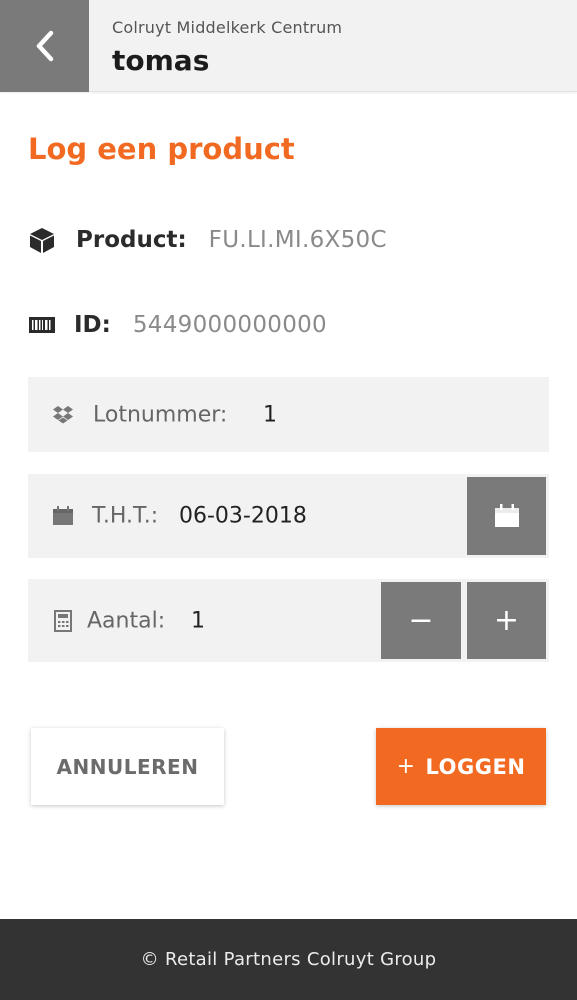 This screenshot has width=577, height=1000. I want to click on increment-button: +, so click(506, 620).